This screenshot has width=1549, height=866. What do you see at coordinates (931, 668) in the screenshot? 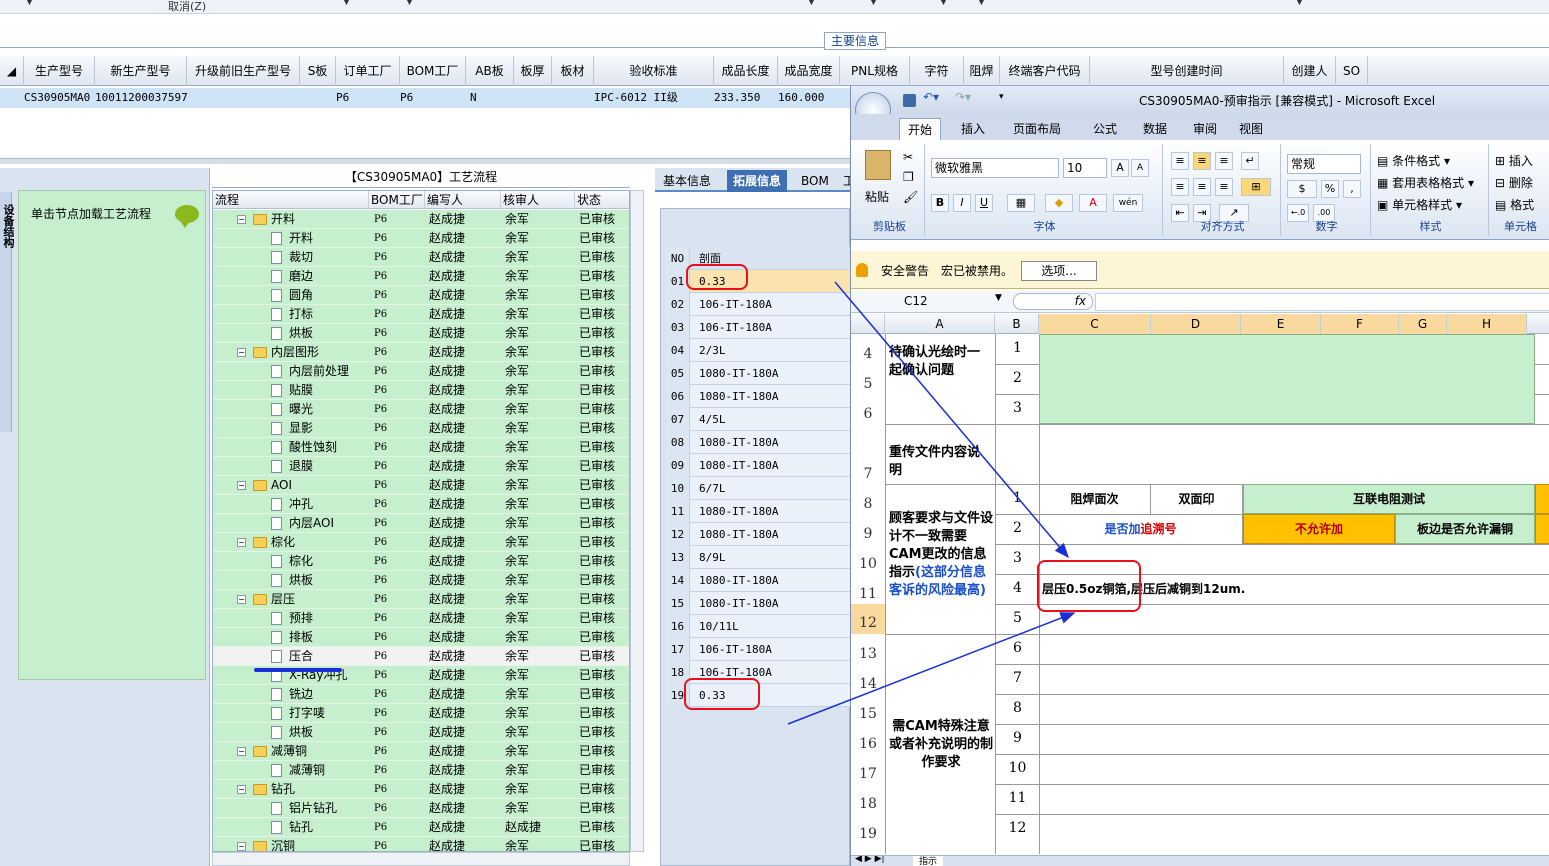
I see `annotation-arrow-bottom` at bounding box center [931, 668].